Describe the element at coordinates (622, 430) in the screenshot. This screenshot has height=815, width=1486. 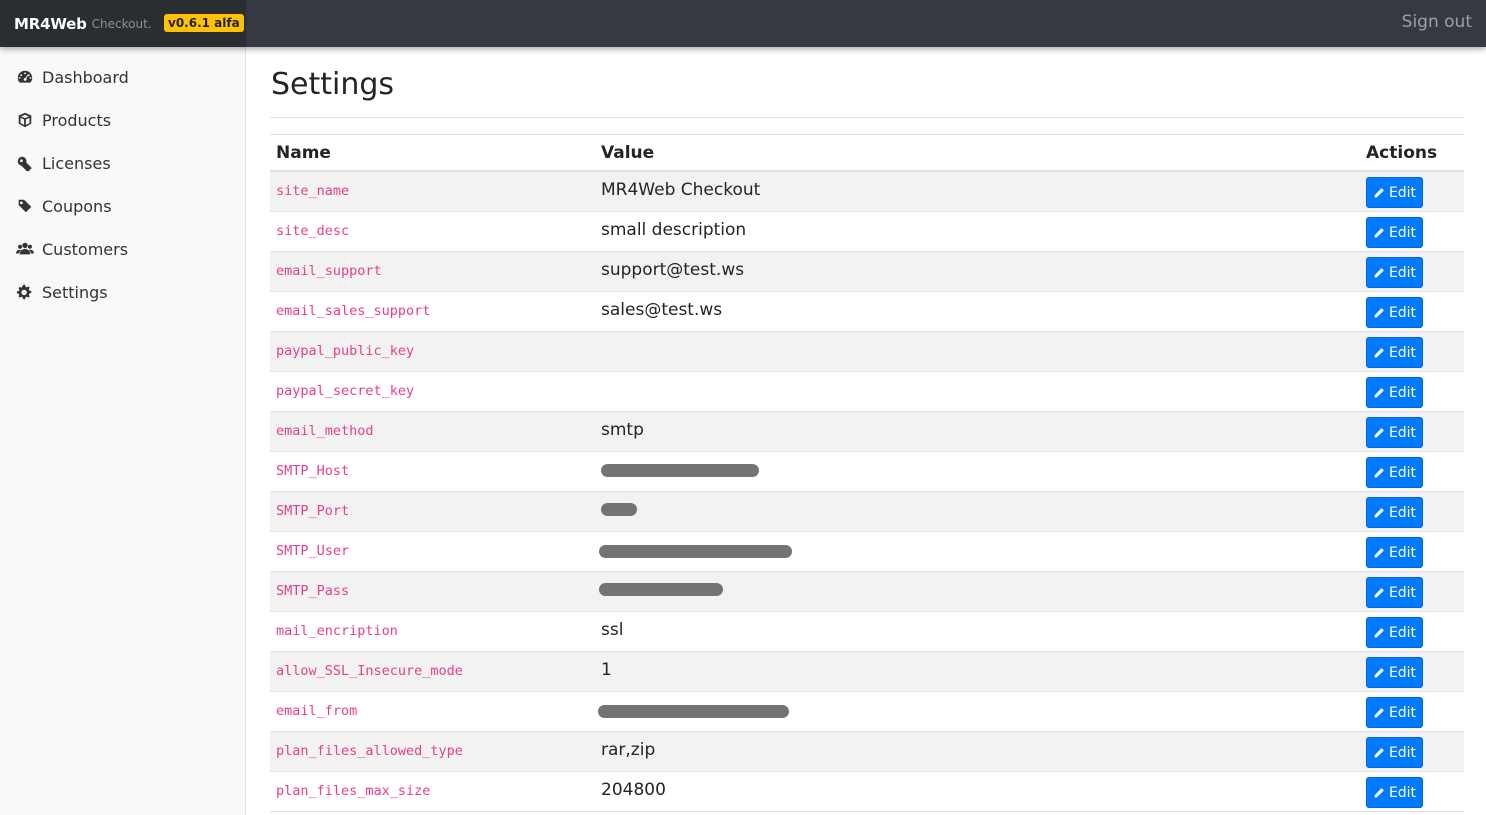
I see `setting-value: smtp` at that location.